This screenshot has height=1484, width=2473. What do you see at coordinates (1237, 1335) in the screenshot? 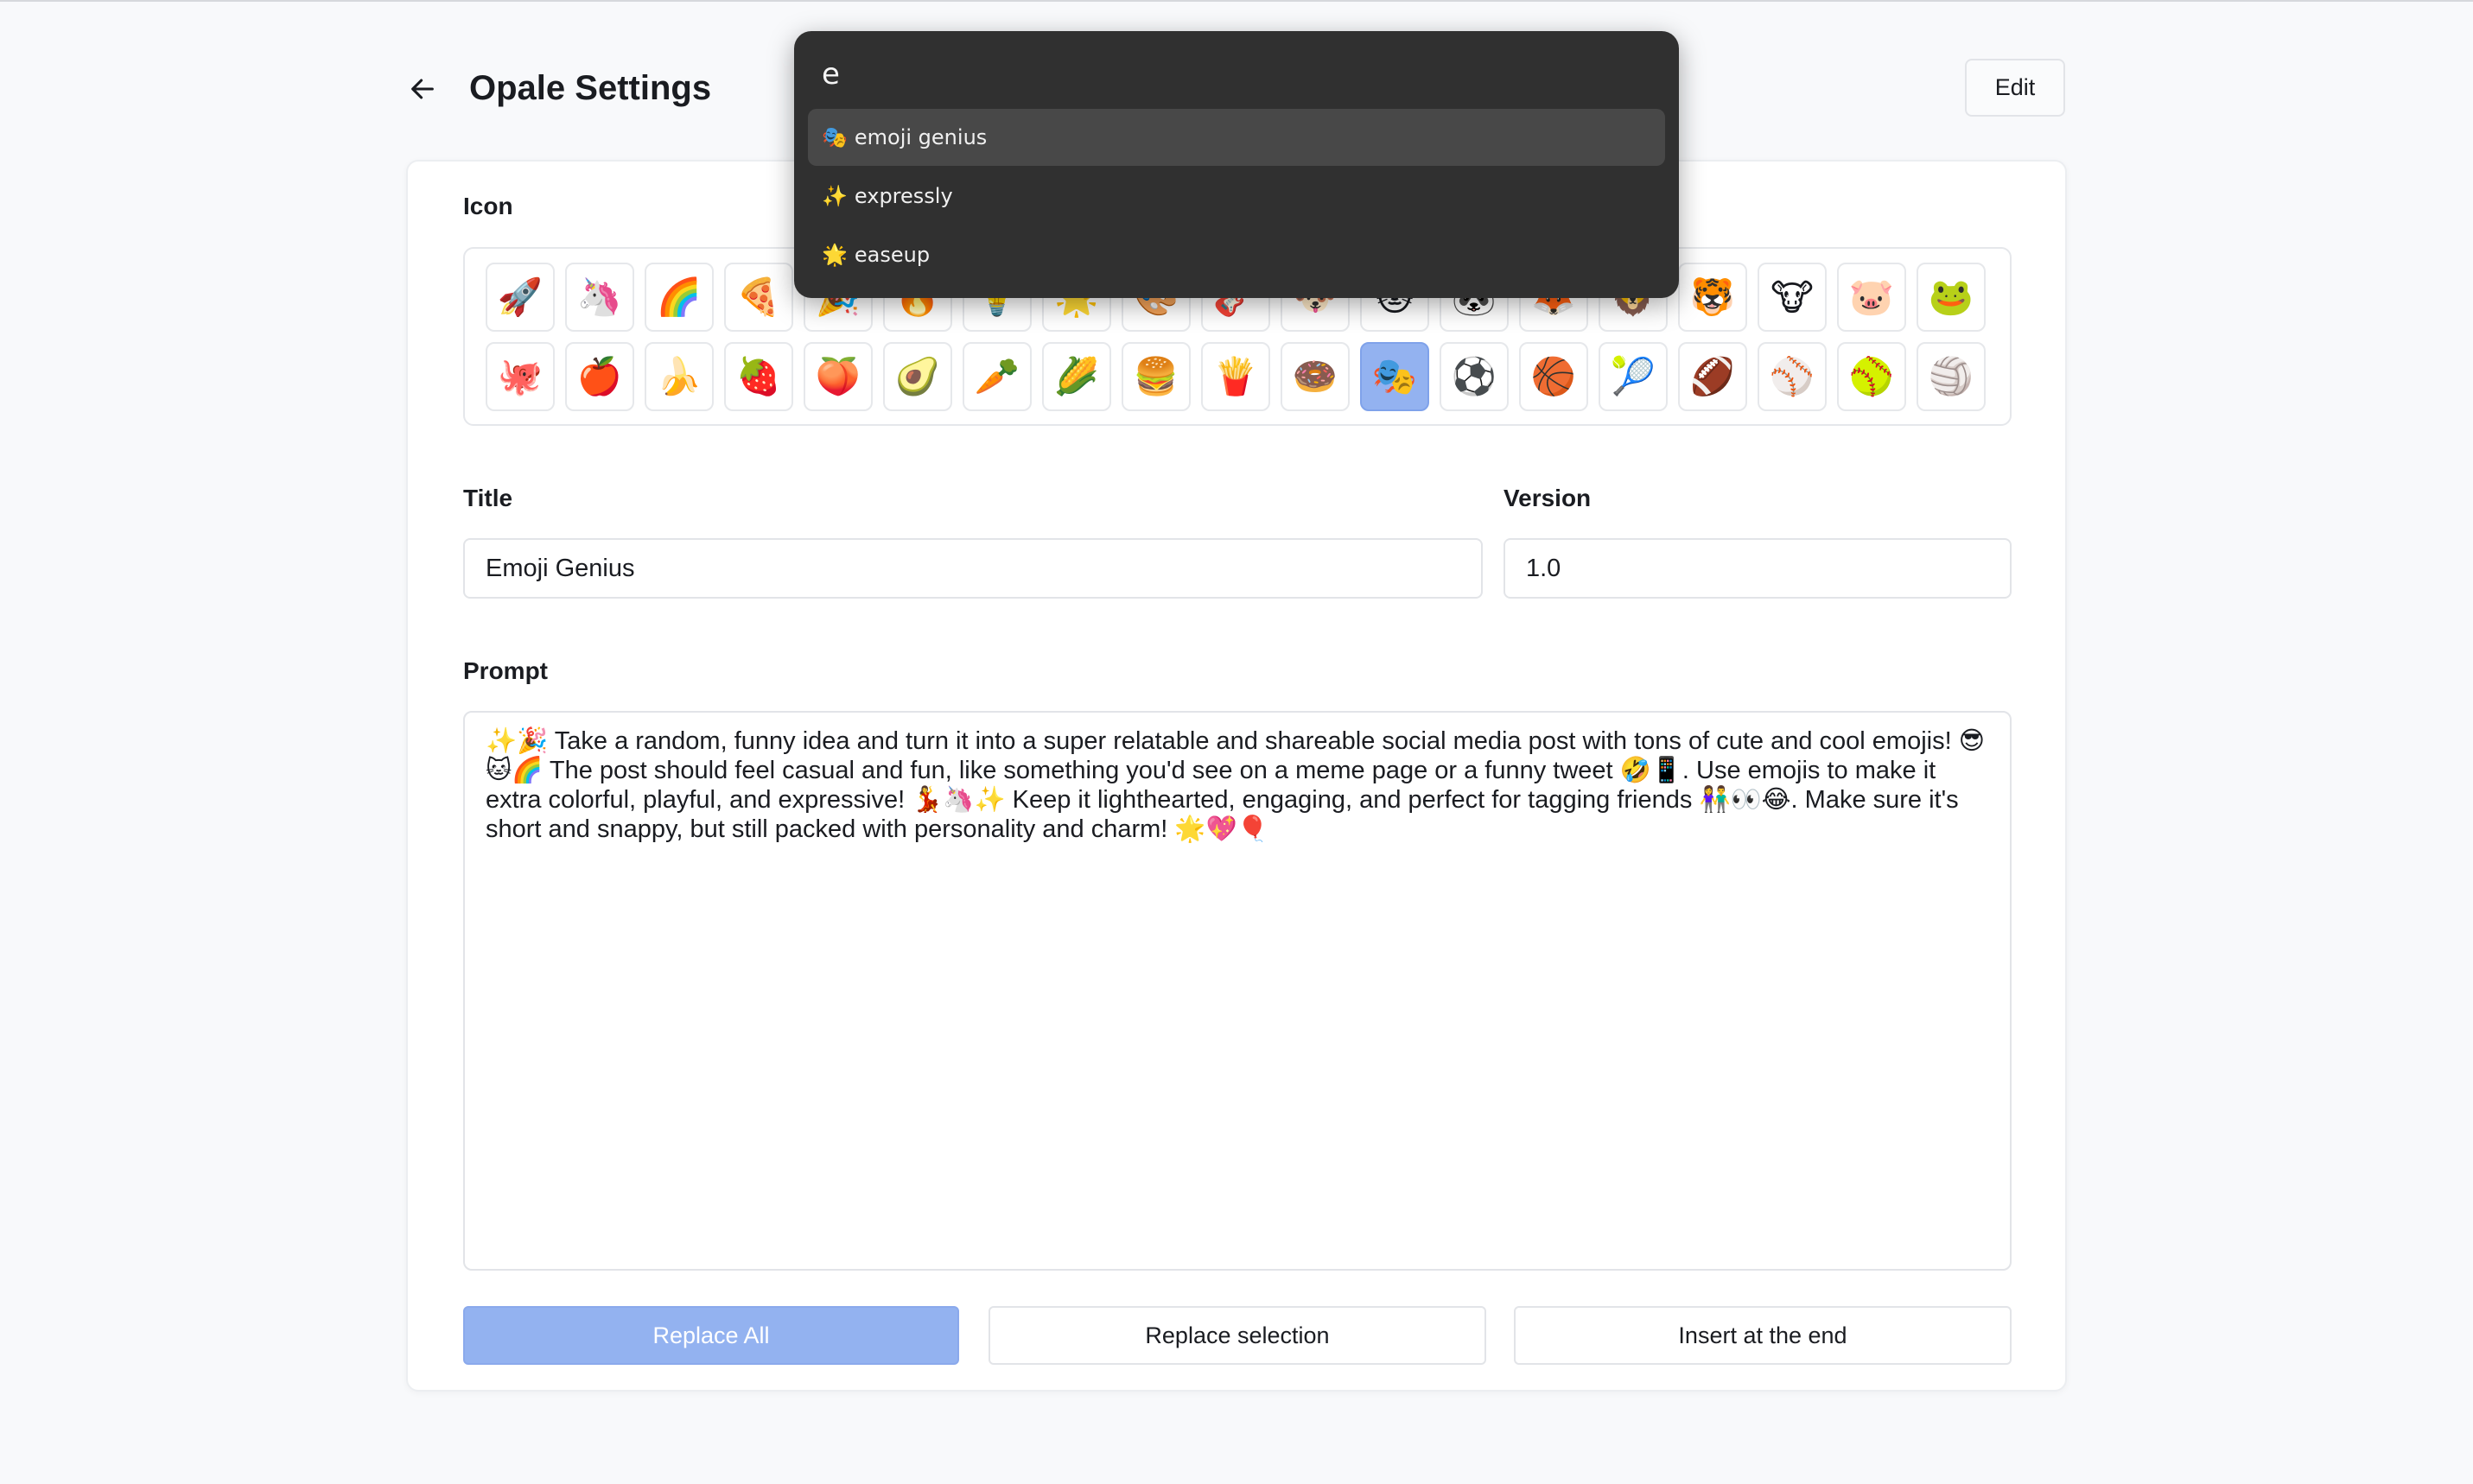
I see `replace-selection-button: Replace selection` at bounding box center [1237, 1335].